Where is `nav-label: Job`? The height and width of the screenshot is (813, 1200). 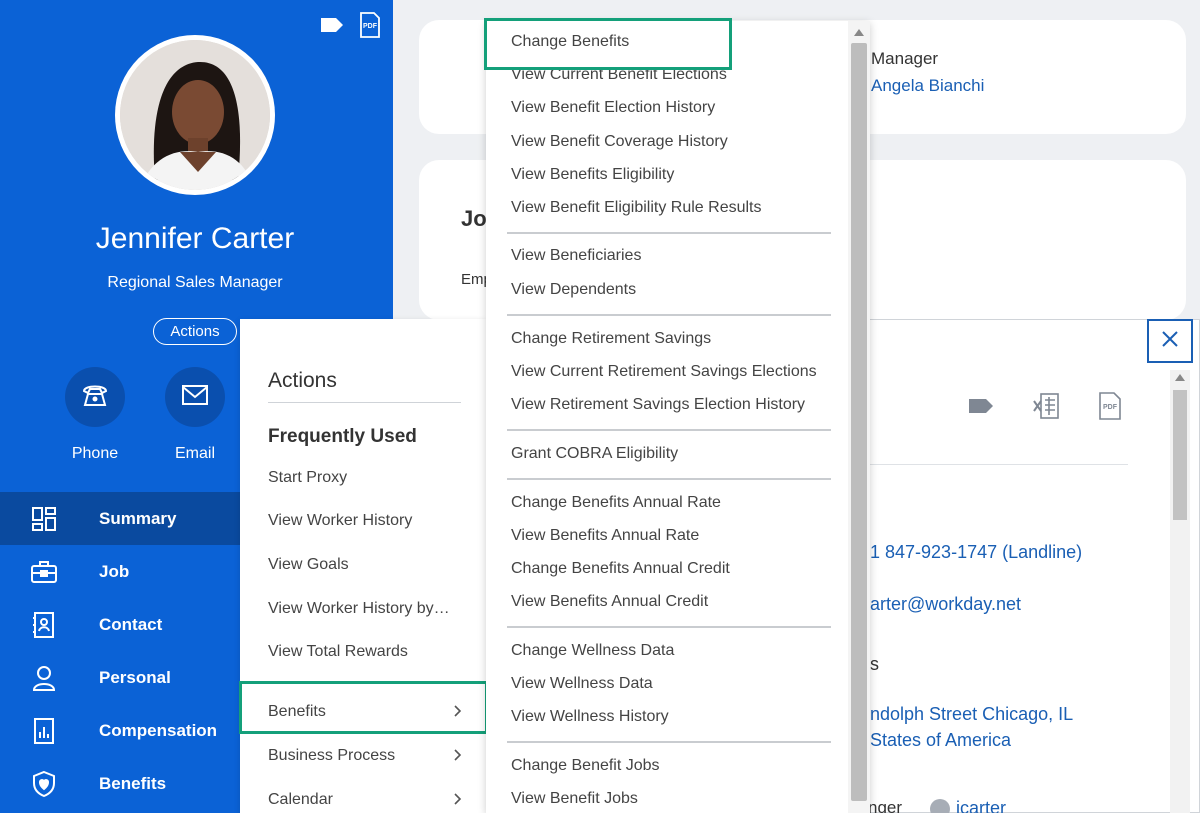
nav-label: Job is located at coordinates (114, 571).